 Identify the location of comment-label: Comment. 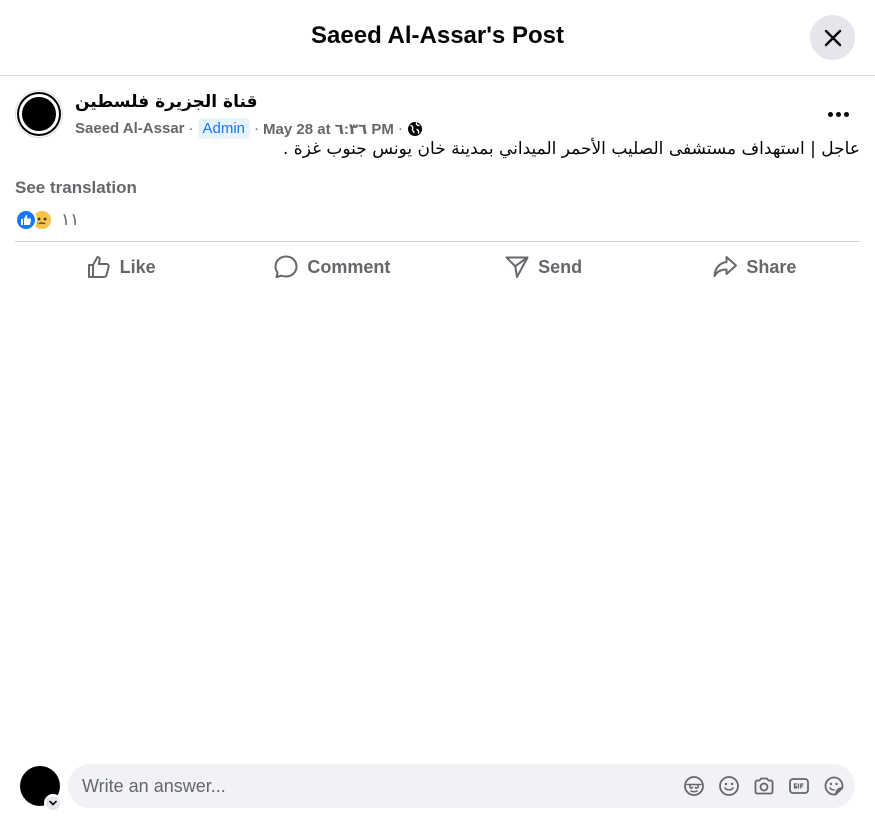
(349, 266).